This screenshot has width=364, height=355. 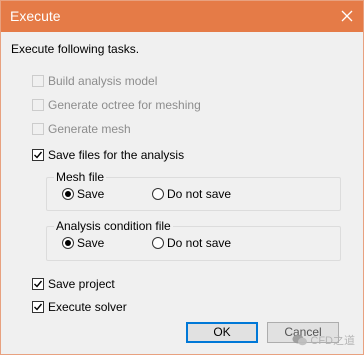 I want to click on task-generate-octree: Generate octree for meshing, so click(x=116, y=105).